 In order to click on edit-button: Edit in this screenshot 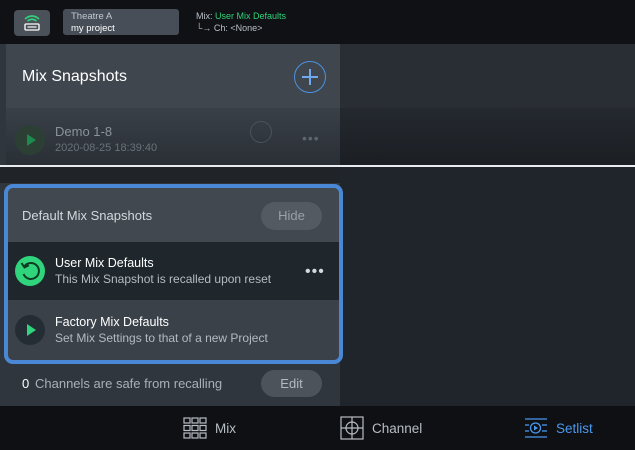, I will do `click(291, 383)`.